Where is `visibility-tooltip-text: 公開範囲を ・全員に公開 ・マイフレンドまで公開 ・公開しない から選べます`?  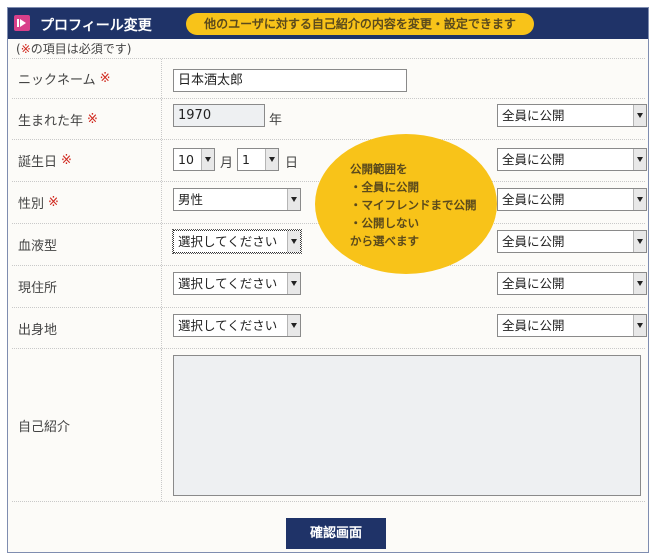 visibility-tooltip-text: 公開範囲を ・全員に公開 ・マイフレンドまで公開 ・公開しない から選べます is located at coordinates (413, 205).